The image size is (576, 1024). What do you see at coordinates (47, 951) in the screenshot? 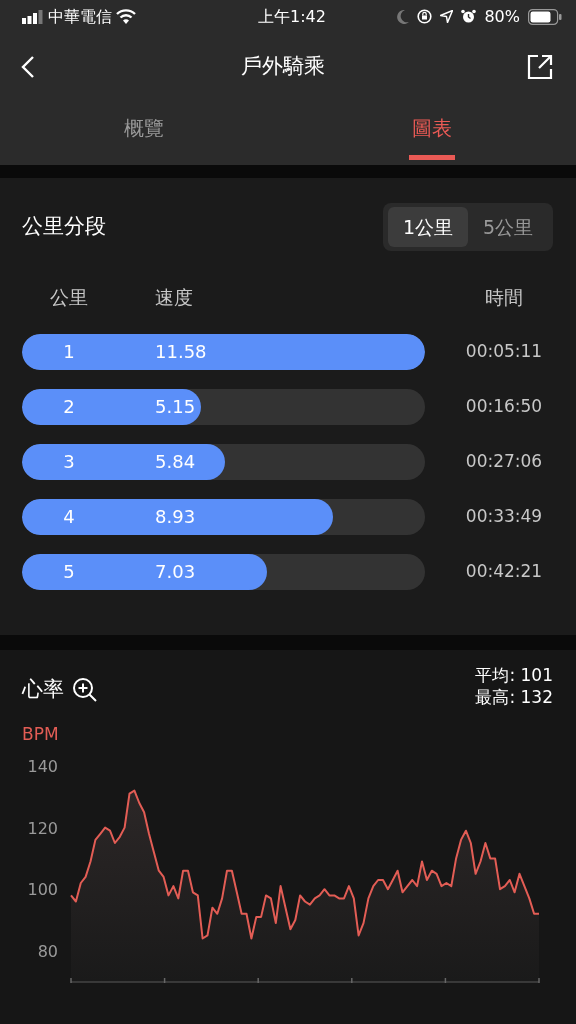
I see `axis-label: 80` at bounding box center [47, 951].